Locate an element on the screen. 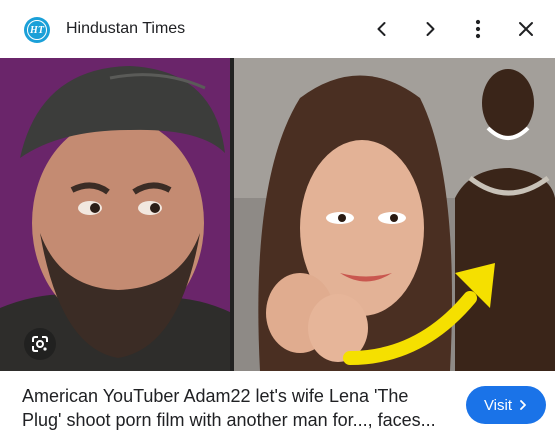  google-lens-icon is located at coordinates (40, 344).